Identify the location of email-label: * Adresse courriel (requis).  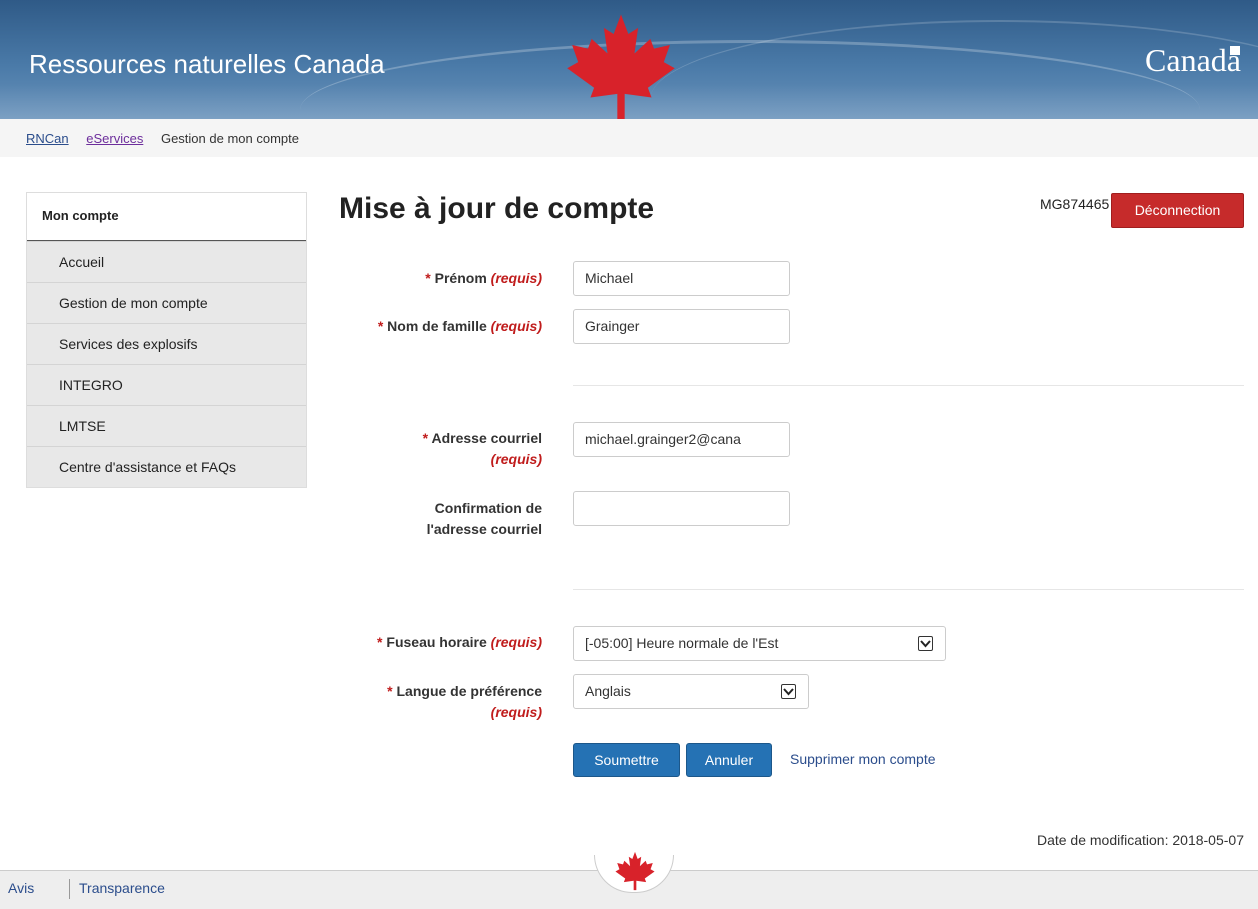
(432, 449).